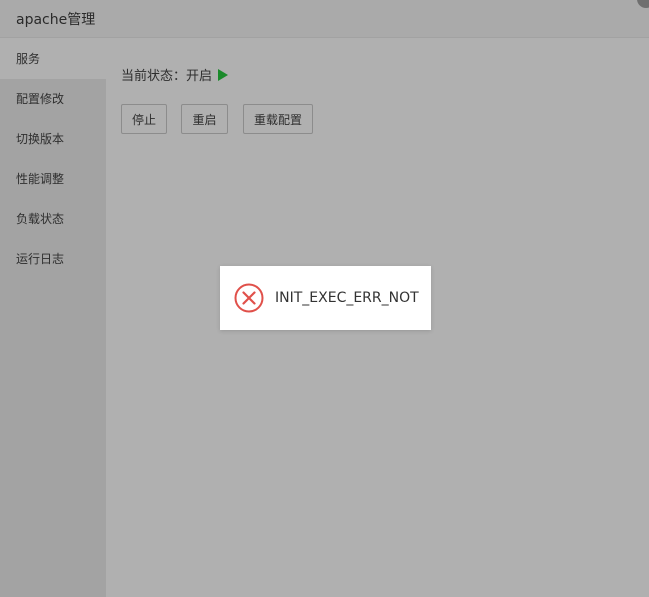 Image resolution: width=649 pixels, height=597 pixels. Describe the element at coordinates (53, 59) in the screenshot. I see `sidebar-item-service: 服务` at that location.